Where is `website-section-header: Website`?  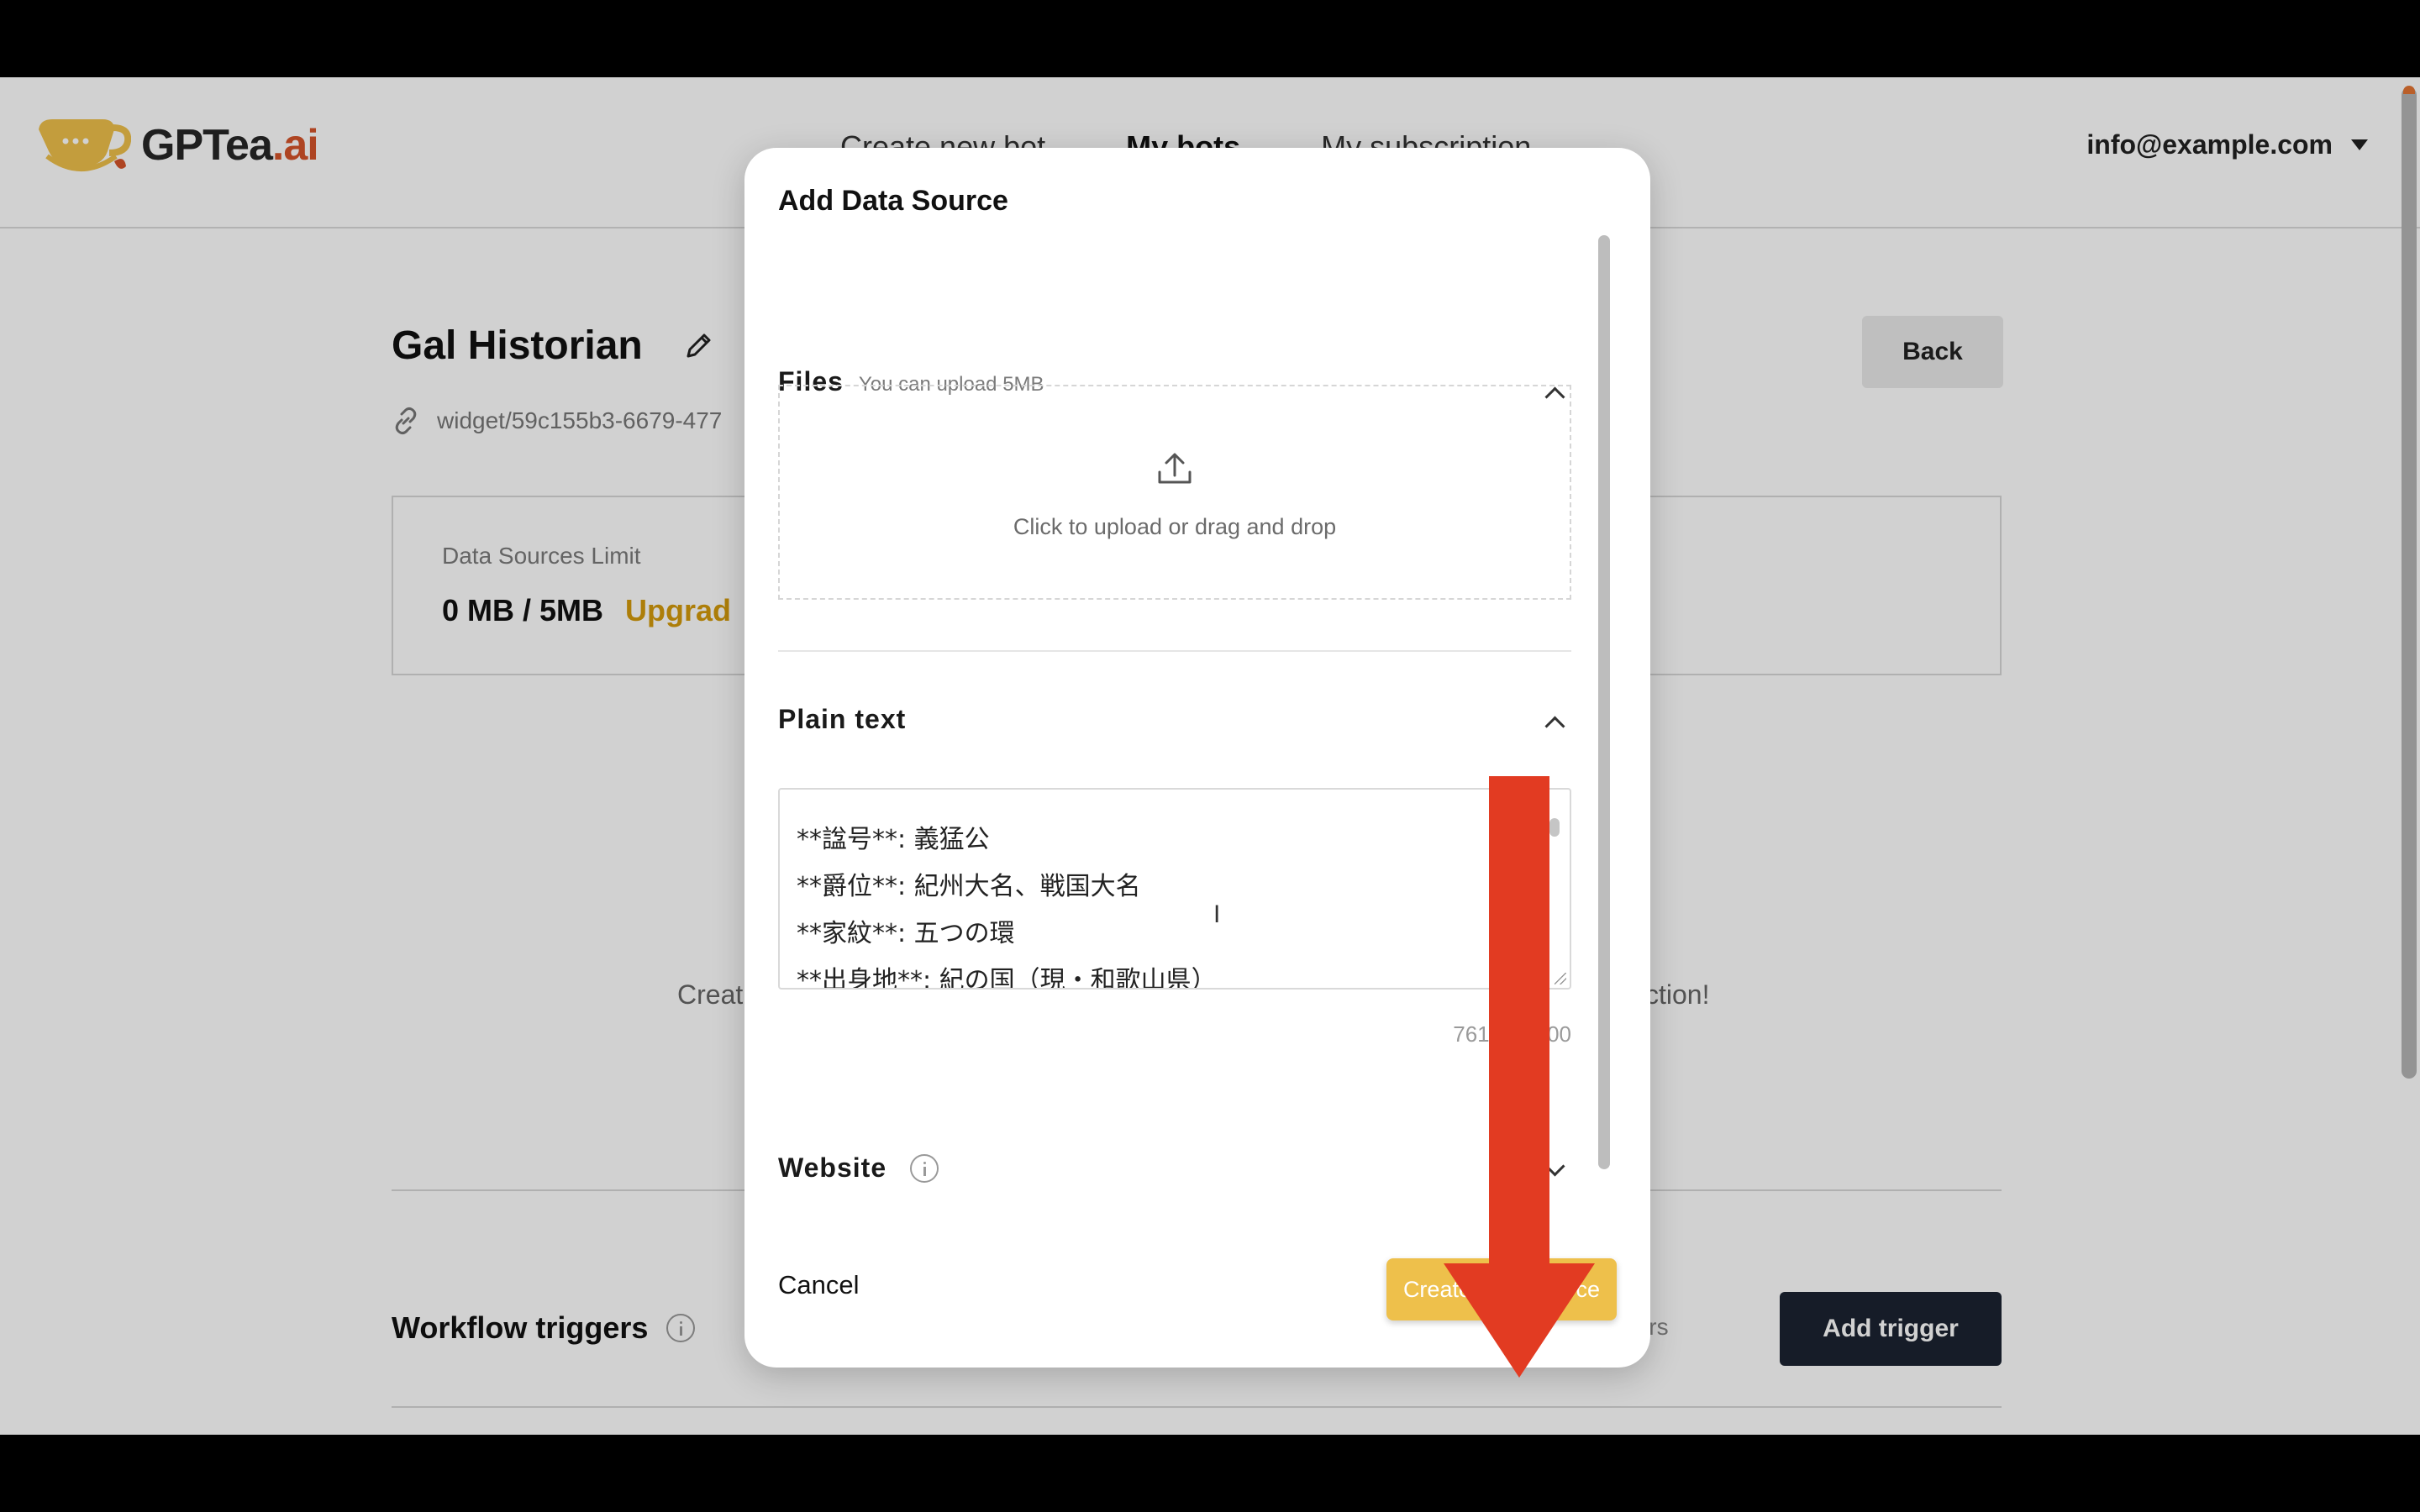 website-section-header: Website is located at coordinates (858, 1168).